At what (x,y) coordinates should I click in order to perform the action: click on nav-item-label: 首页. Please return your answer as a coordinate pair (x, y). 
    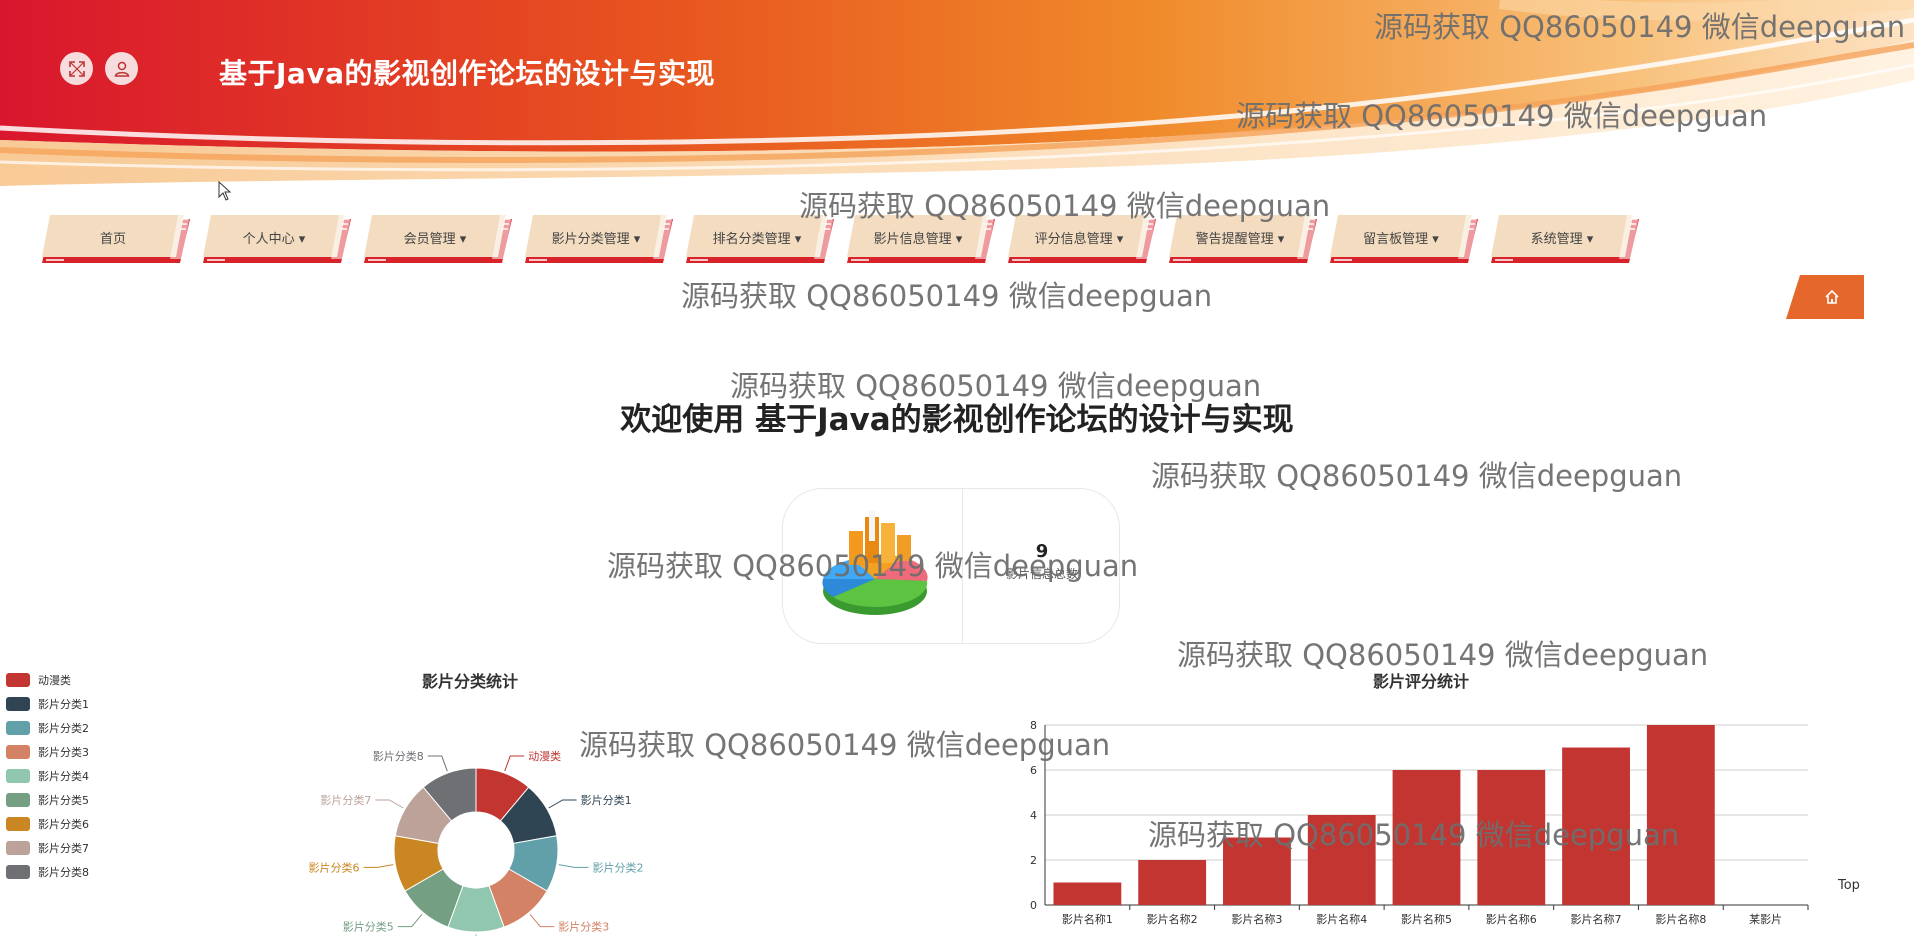
    Looking at the image, I should click on (112, 239).